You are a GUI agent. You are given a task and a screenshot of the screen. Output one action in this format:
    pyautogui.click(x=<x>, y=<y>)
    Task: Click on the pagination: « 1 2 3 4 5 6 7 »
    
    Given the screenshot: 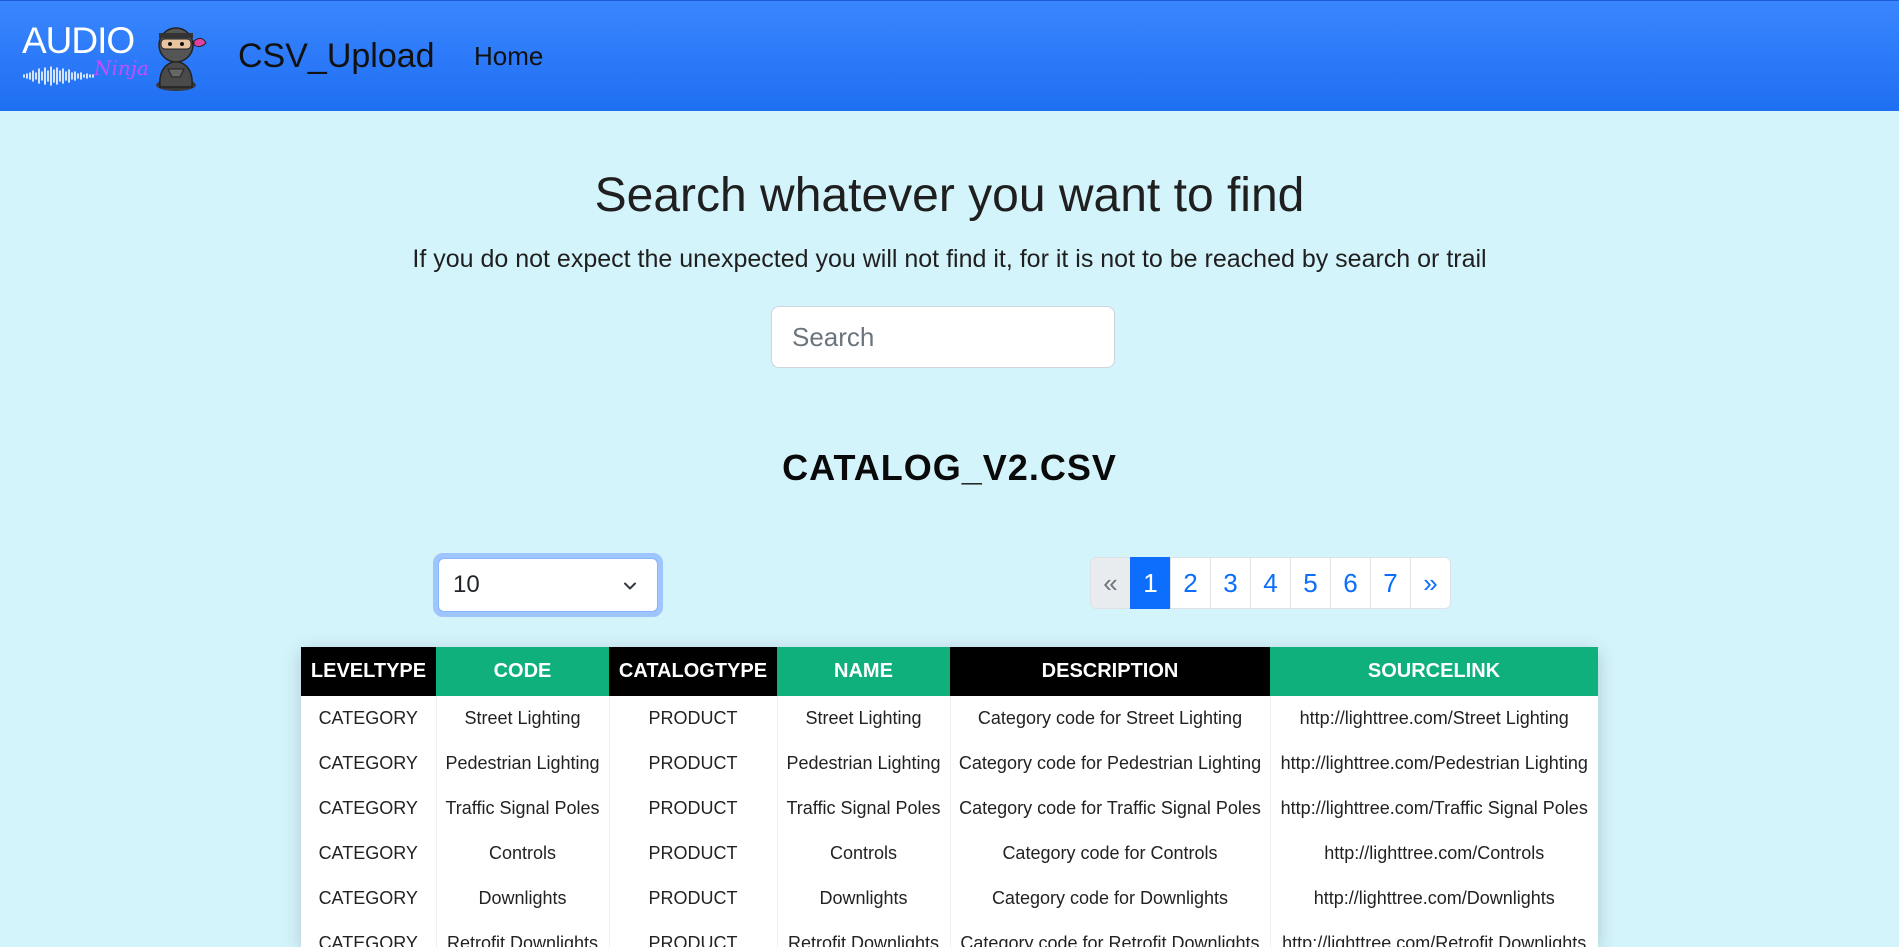 What is the action you would take?
    pyautogui.click(x=1270, y=583)
    